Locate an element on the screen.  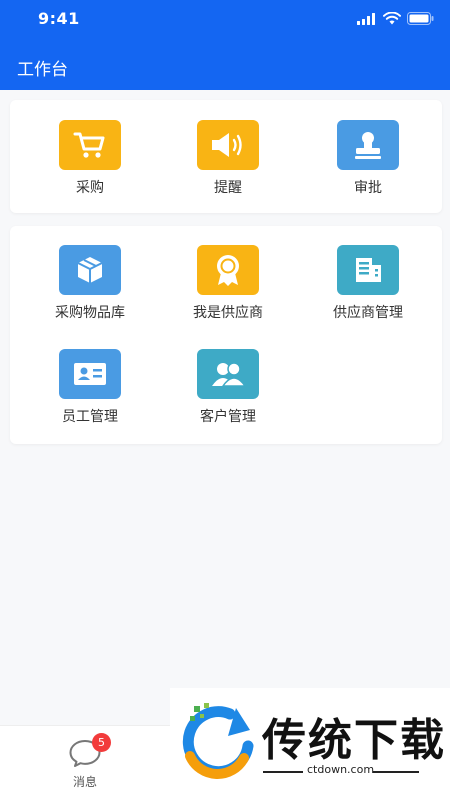
quick-actions-card: 采购 提醒 审批 is located at coordinates (226, 156).